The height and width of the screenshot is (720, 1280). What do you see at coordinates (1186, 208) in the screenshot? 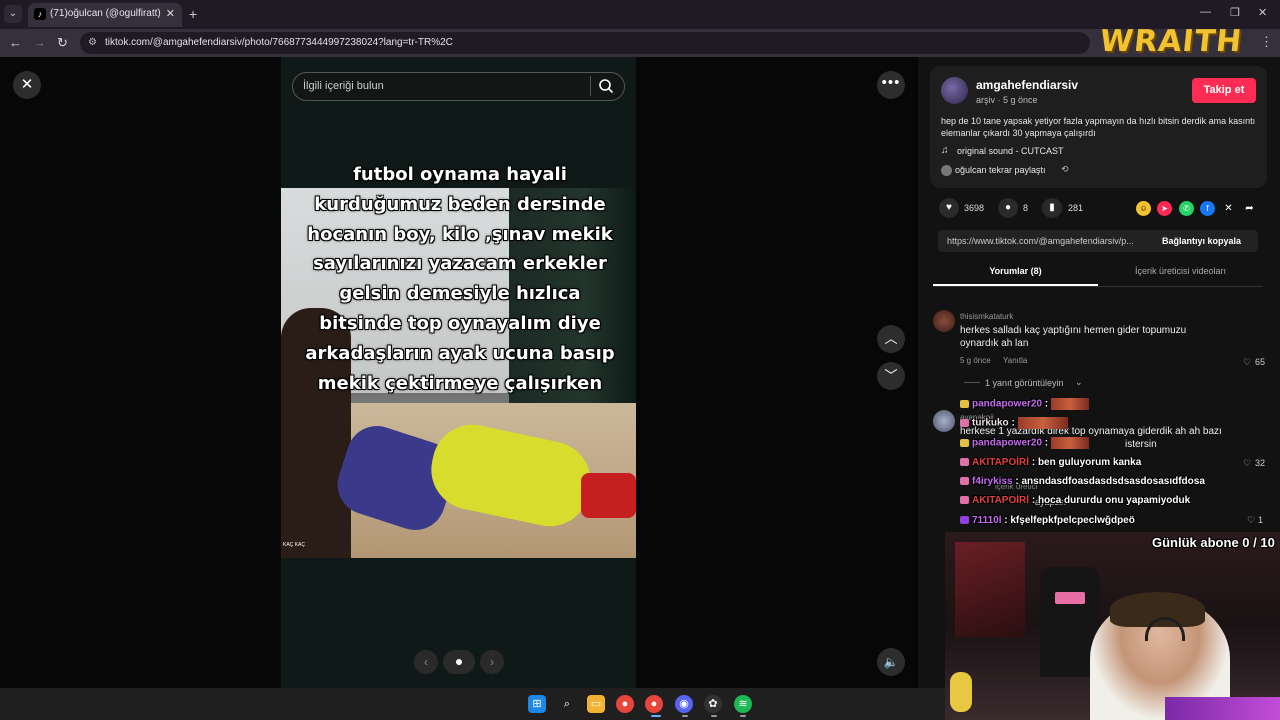
I see `whatsapp-icon: ✆` at bounding box center [1186, 208].